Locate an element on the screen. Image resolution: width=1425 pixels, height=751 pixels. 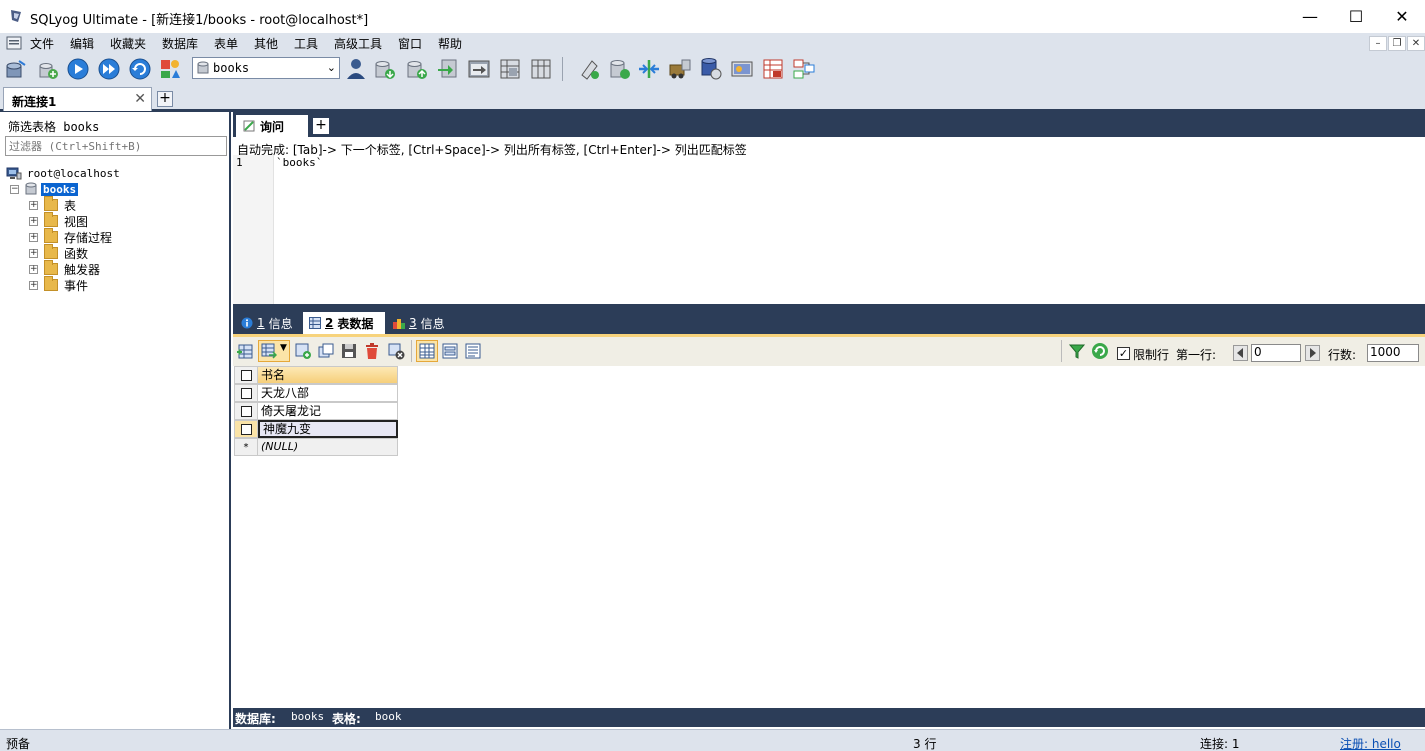
row-count-input: 1000 is located at coordinates (1393, 353).